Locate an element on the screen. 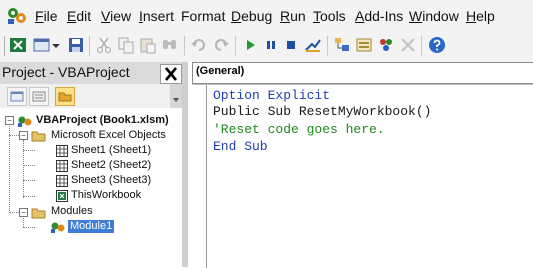 The height and width of the screenshot is (268, 533). pane-splitter is located at coordinates (185, 164).